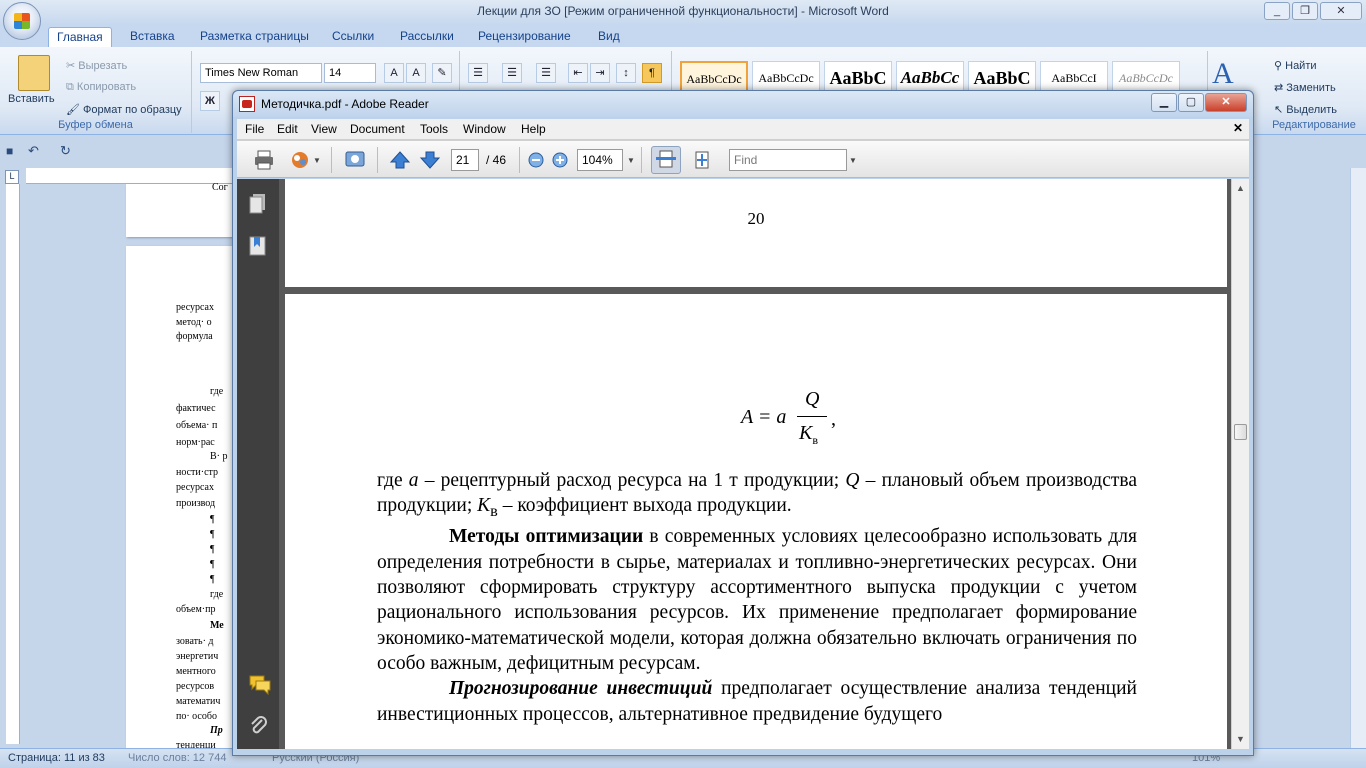  I want to click on menu-help: Help, so click(533, 129).